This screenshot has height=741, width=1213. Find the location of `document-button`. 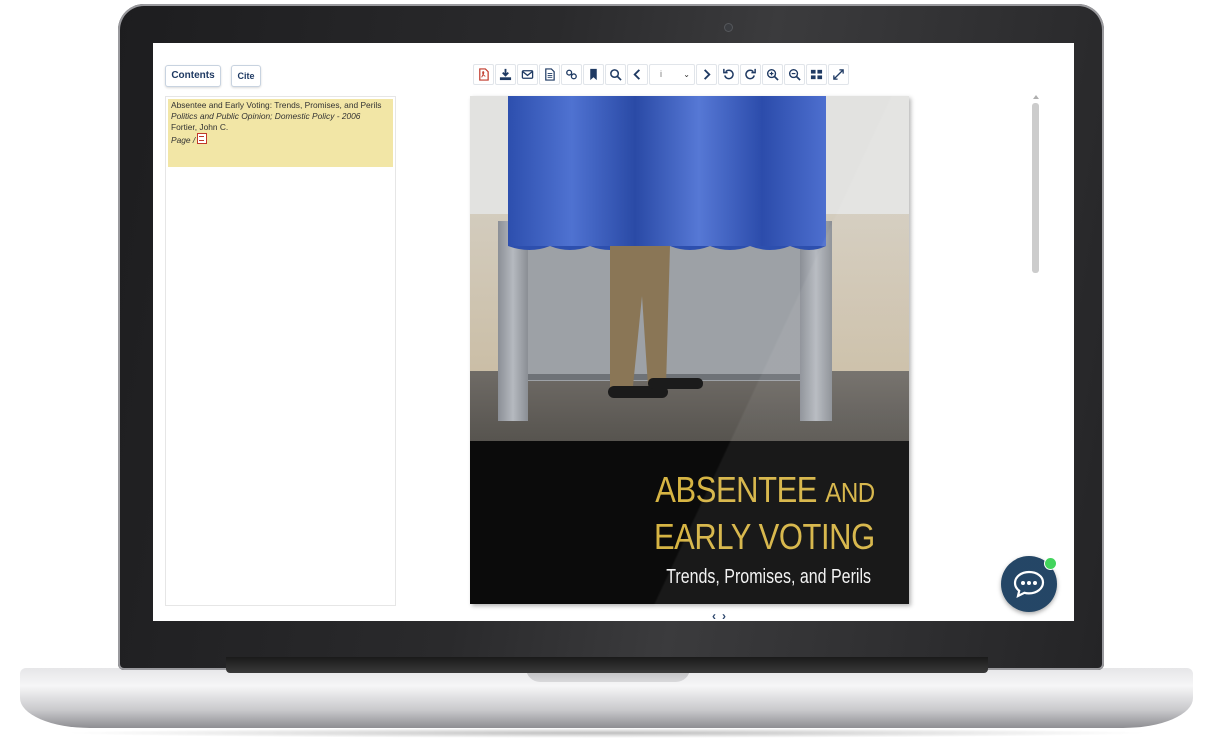

document-button is located at coordinates (549, 74).